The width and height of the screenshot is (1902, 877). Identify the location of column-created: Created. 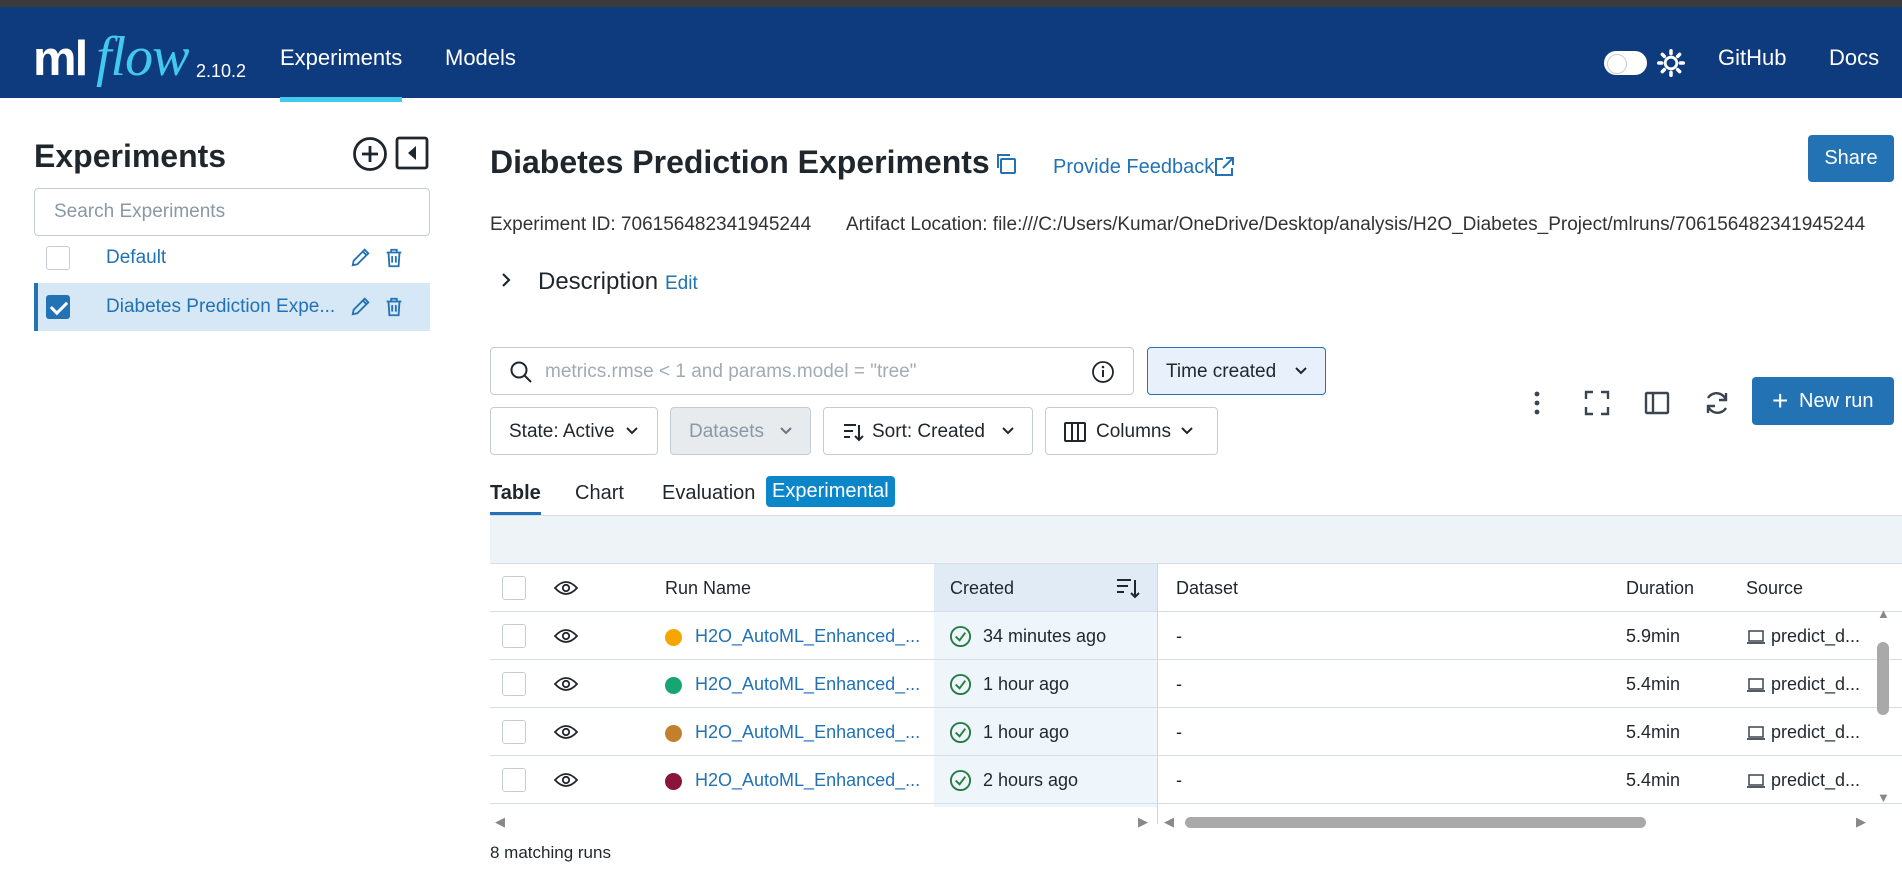
(982, 588).